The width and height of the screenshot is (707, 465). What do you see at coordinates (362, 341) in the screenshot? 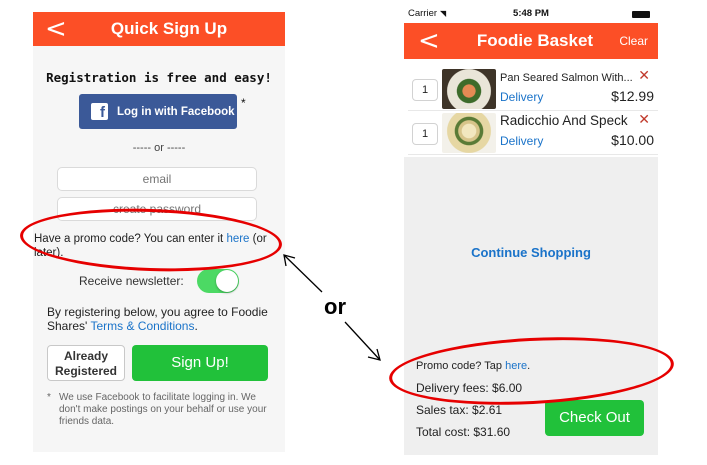
I see `arrow-to-right-icon` at bounding box center [362, 341].